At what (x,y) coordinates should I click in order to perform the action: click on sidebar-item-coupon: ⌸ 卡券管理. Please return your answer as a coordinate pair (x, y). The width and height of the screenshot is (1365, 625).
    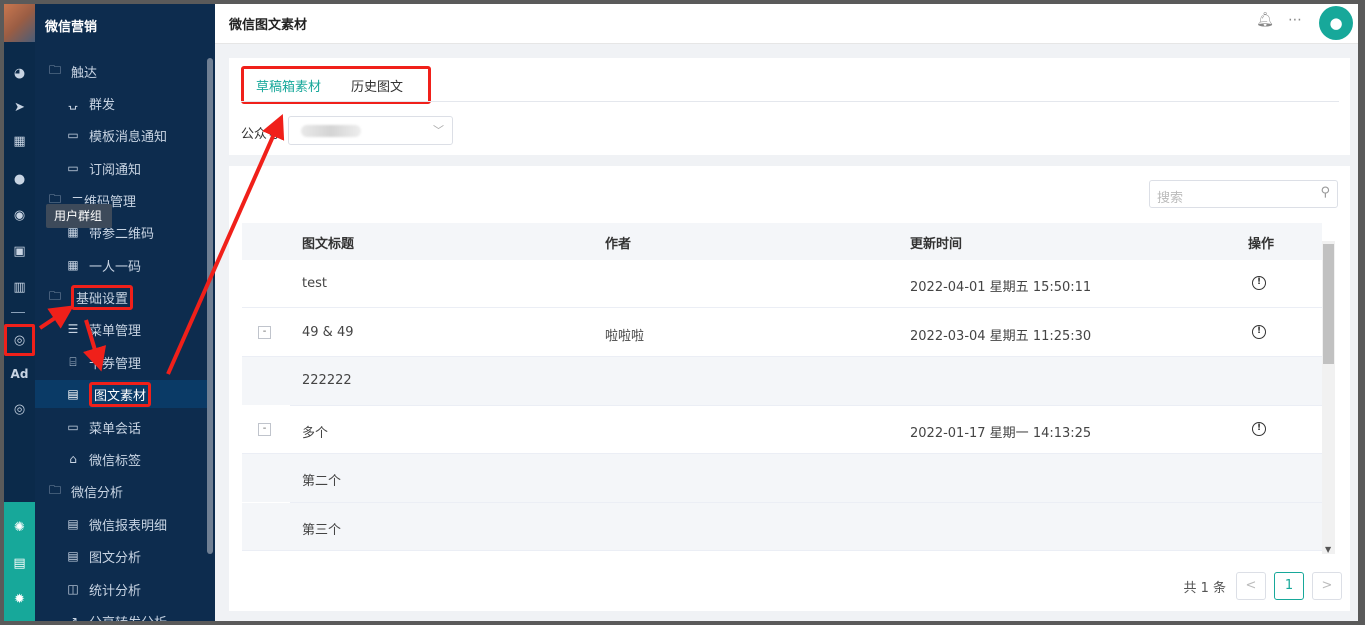
    Looking at the image, I should click on (121, 362).